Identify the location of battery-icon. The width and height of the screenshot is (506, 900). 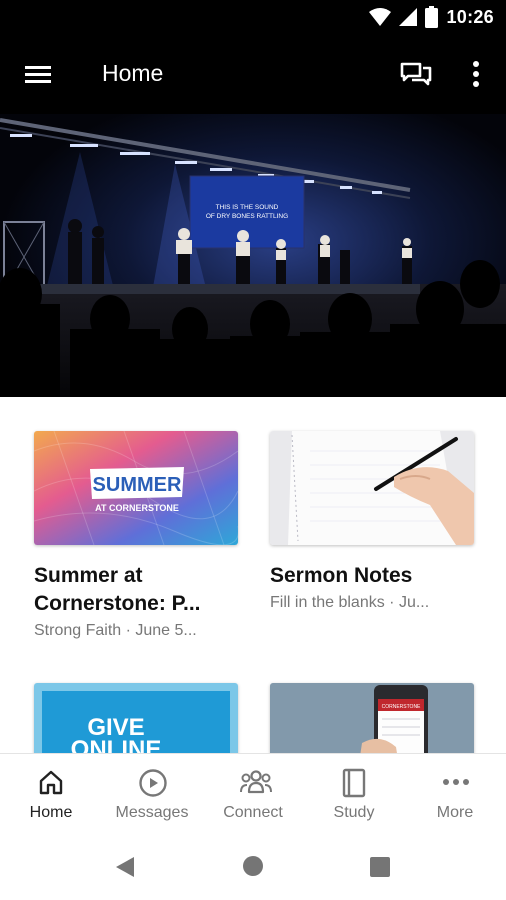
(432, 17).